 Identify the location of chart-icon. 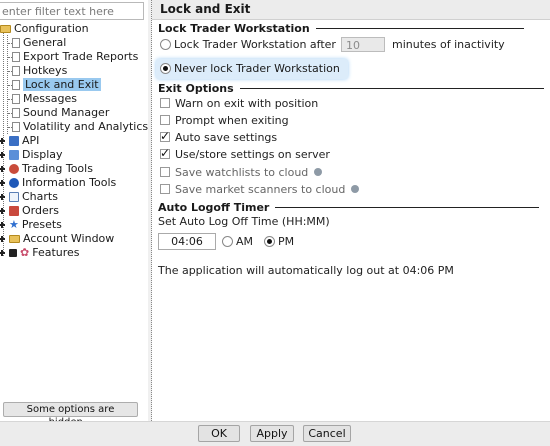
(14, 197).